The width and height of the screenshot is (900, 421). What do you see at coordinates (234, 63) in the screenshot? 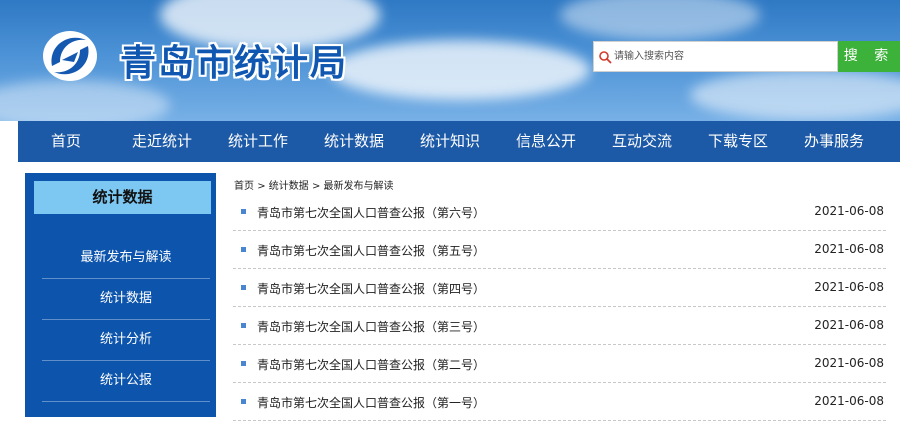
I see `site-title: 青岛市统计局` at bounding box center [234, 63].